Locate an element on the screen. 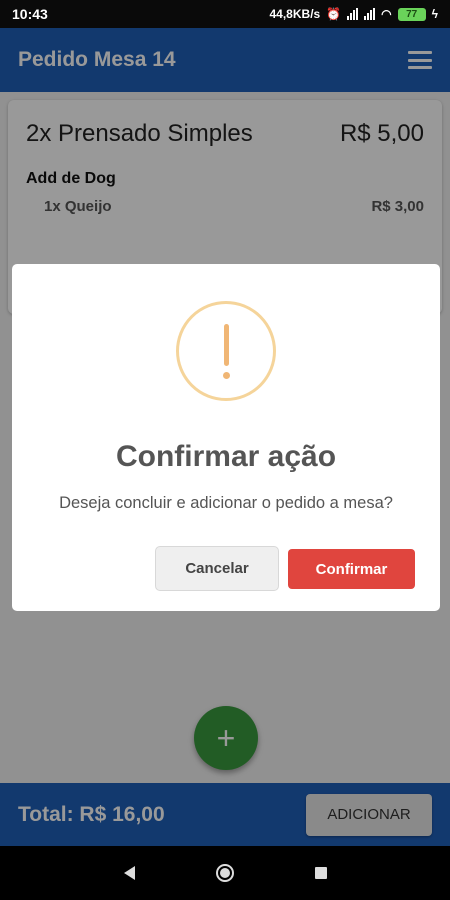  nav-home-button is located at coordinates (225, 873).